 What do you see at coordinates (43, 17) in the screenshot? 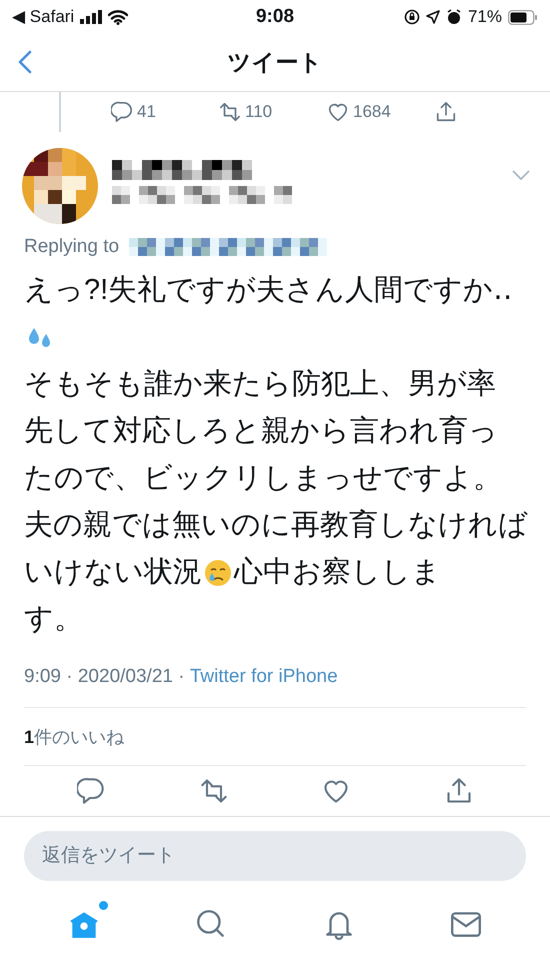
I see `back-to-app-link: ◀ Safari` at bounding box center [43, 17].